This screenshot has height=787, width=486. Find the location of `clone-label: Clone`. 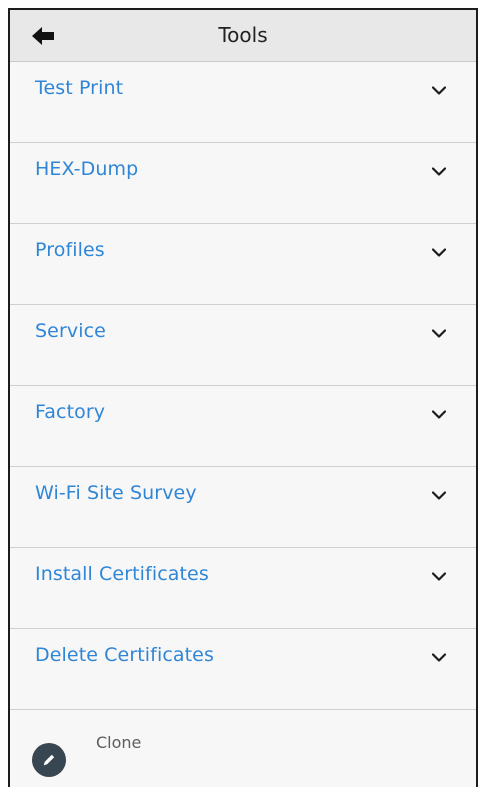

clone-label: Clone is located at coordinates (119, 742).